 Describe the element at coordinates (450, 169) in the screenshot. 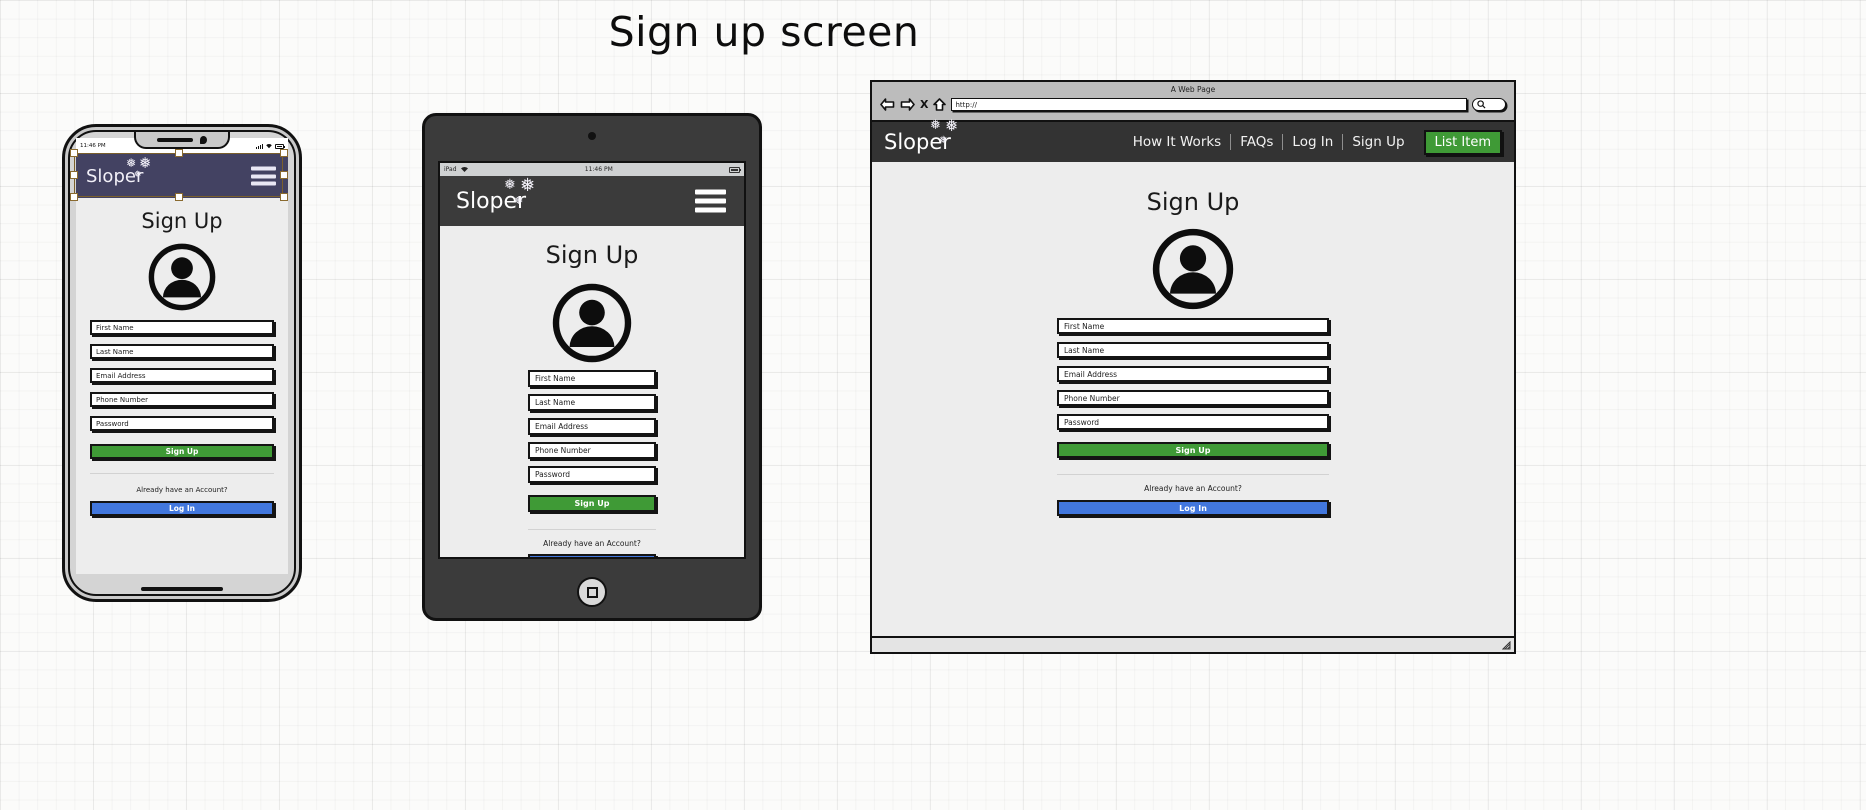

I see `tablet-device-name: iPad` at that location.